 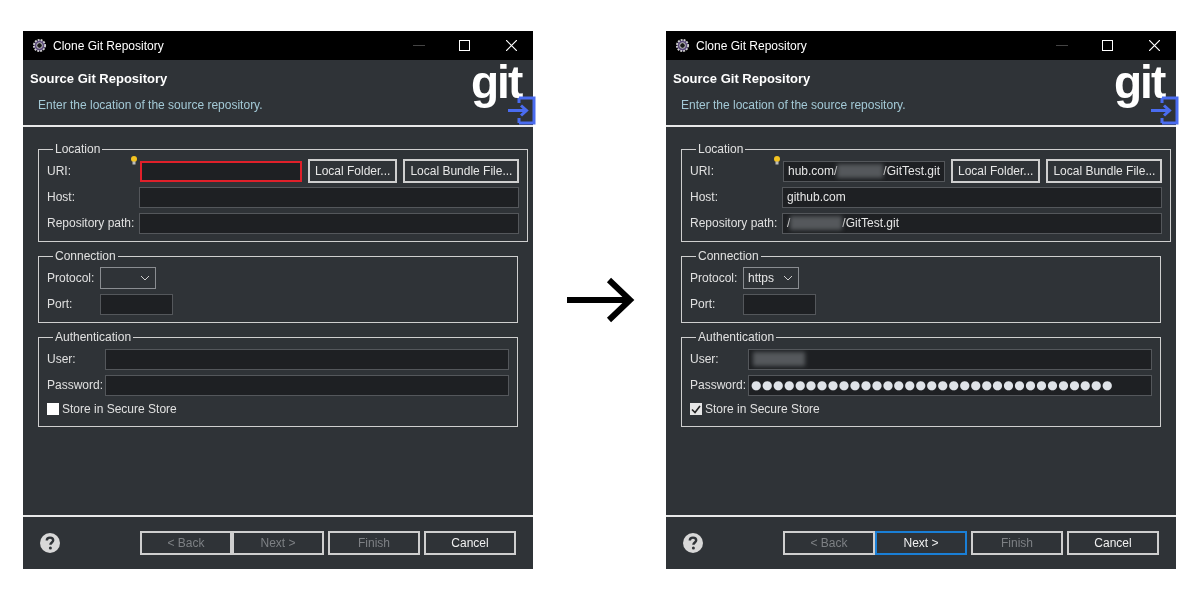 What do you see at coordinates (932, 385) in the screenshot?
I see `password-mask: ●●●●●●●●●●●●●●●●●●●●●●●●●●●●●●●●●` at bounding box center [932, 385].